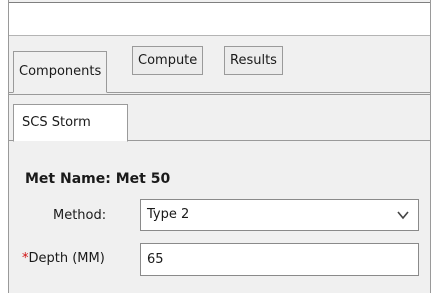 The height and width of the screenshot is (293, 431). Describe the element at coordinates (279, 215) in the screenshot. I see `method-select: Type 2` at that location.